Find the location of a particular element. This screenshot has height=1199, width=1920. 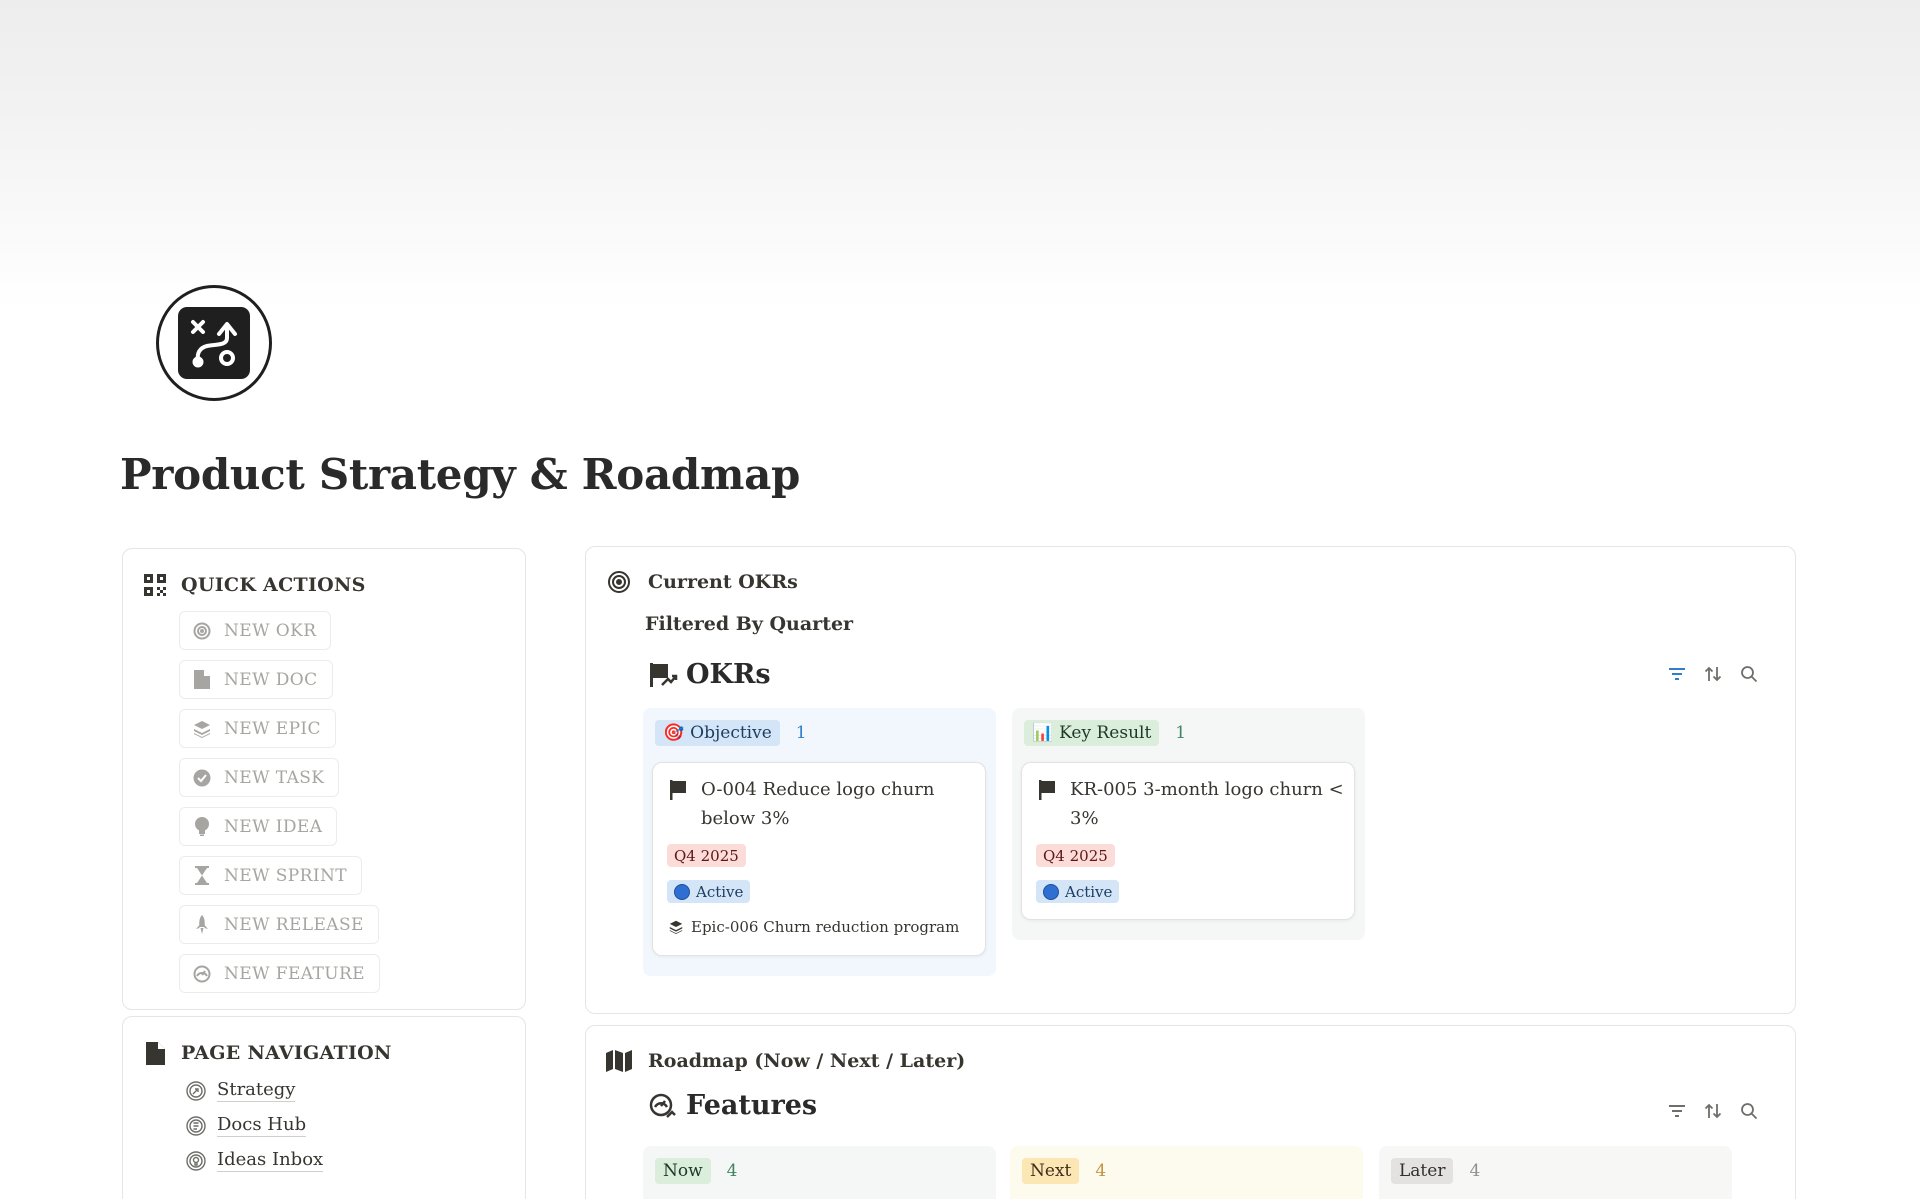

new-release-button: NEW RELEASE is located at coordinates (279, 924).